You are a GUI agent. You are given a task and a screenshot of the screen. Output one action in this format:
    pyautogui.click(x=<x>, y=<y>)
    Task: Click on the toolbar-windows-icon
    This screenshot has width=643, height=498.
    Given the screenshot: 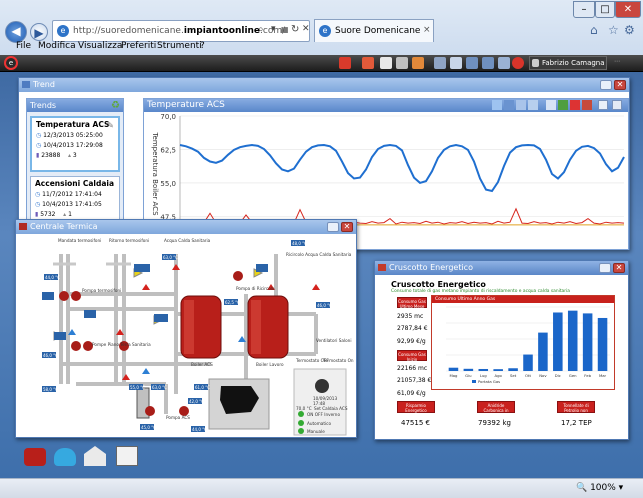 What is the action you would take?
    pyautogui.click(x=440, y=63)
    